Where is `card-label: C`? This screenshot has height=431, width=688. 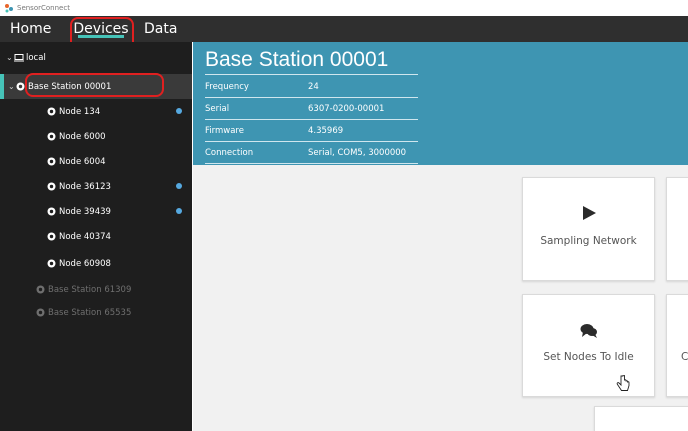
card-label: C is located at coordinates (684, 357).